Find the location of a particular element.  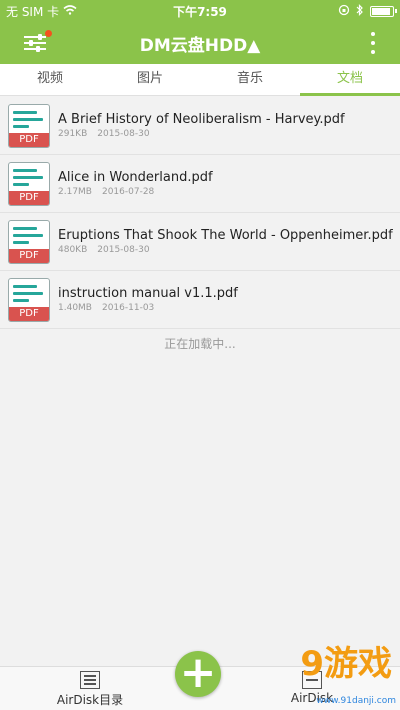

add-button: + is located at coordinates (198, 674).